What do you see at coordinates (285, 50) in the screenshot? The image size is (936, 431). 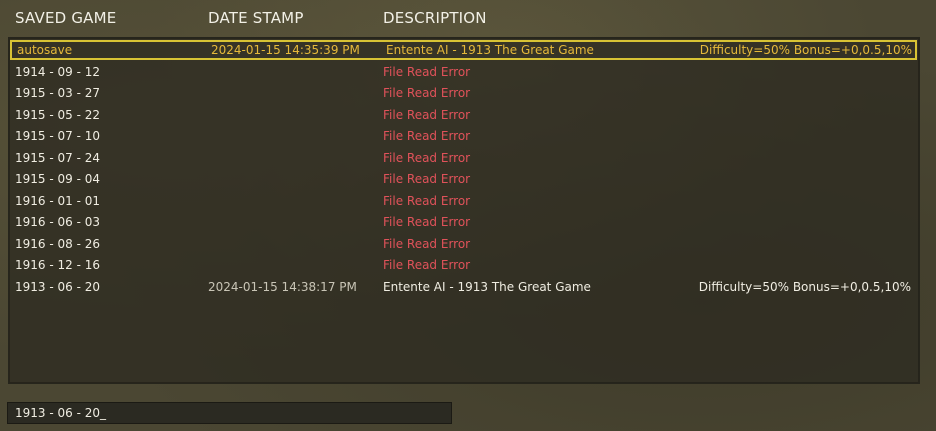 I see `saved-game-date: 2024-01-15 14:35:39 PM` at bounding box center [285, 50].